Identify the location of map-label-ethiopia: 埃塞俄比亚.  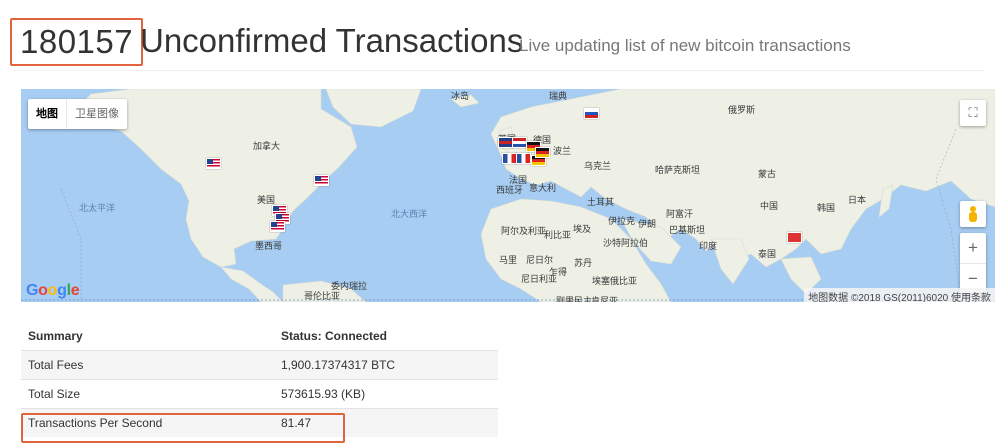
(615, 281).